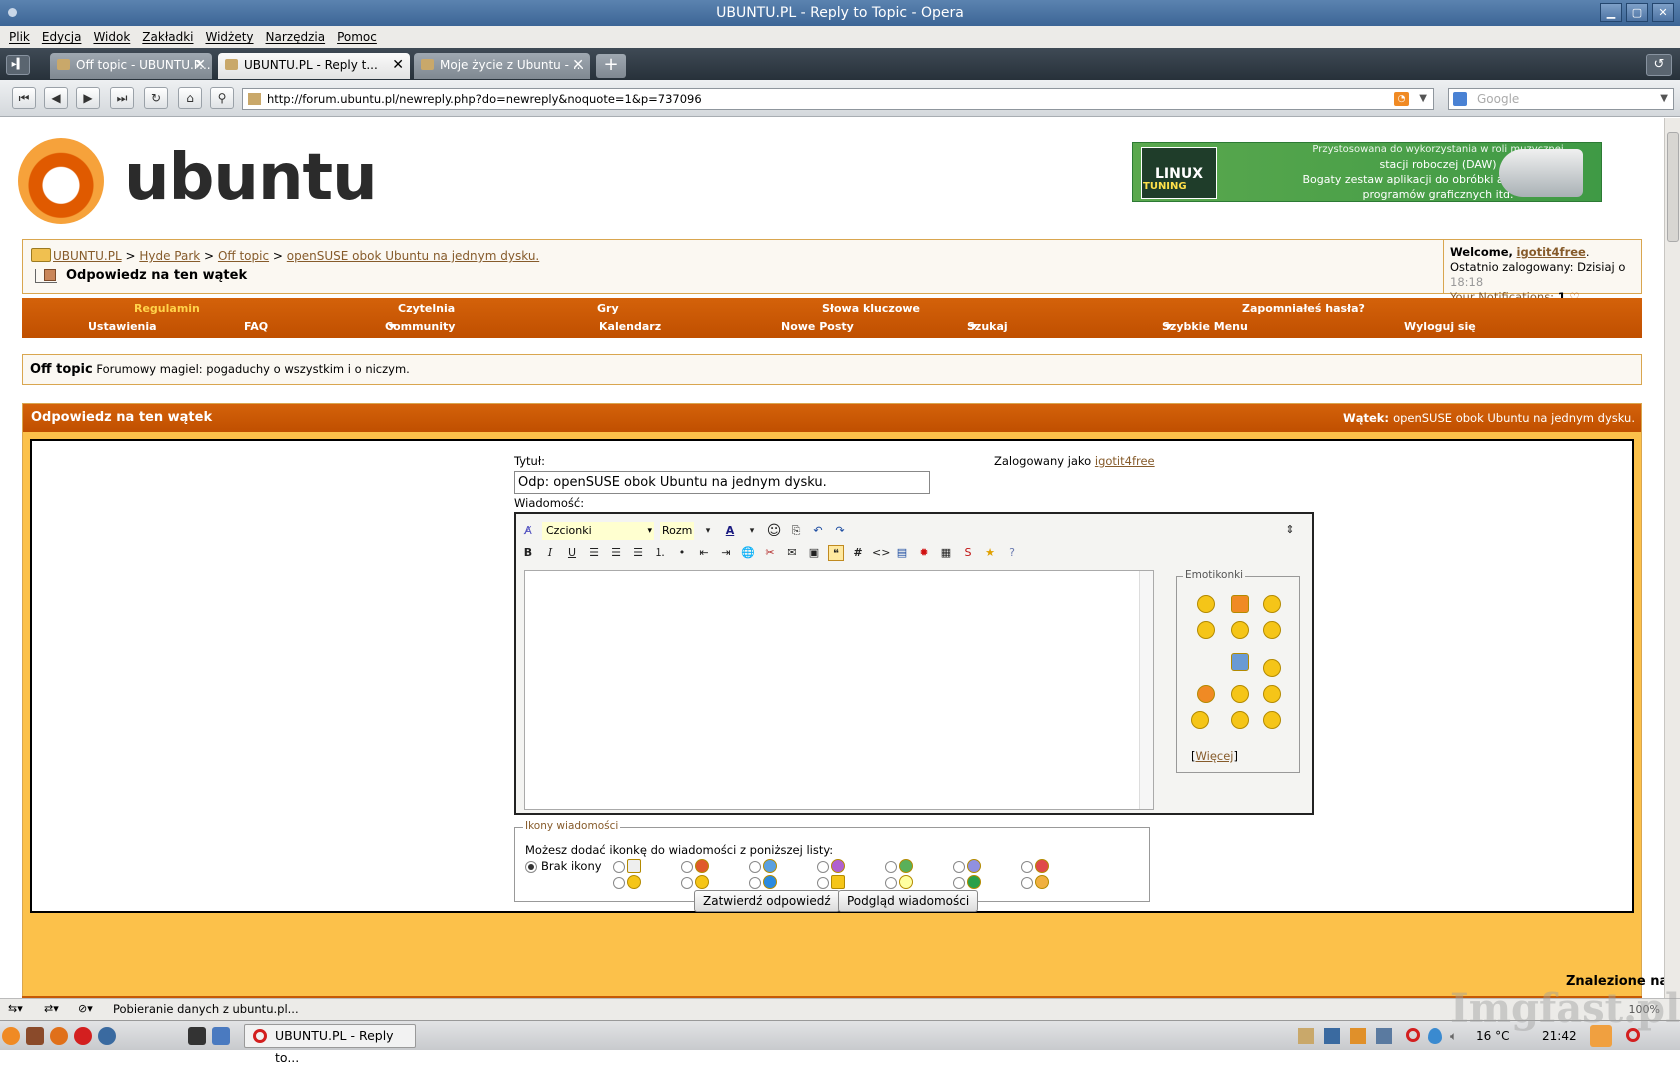  What do you see at coordinates (792, 553) in the screenshot?
I see `email-icon: ✉` at bounding box center [792, 553].